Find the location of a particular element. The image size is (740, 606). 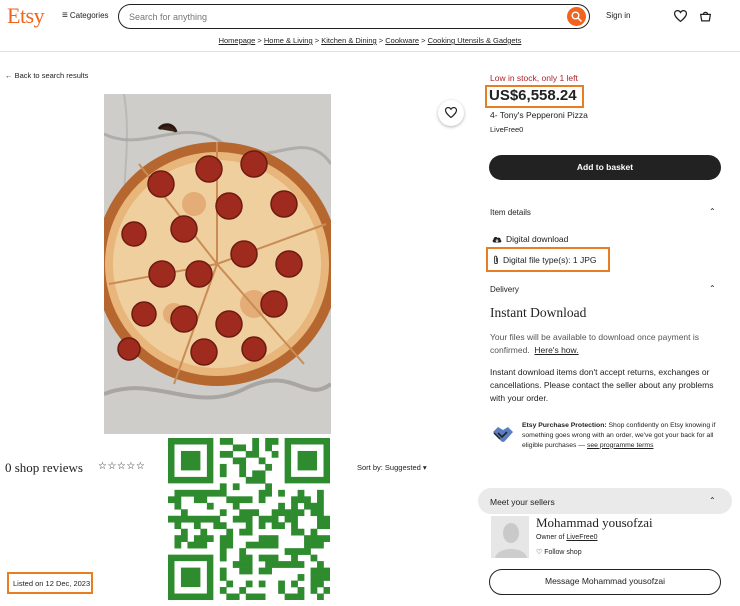

owner-shop-link: LiveFree0 is located at coordinates (581, 537).